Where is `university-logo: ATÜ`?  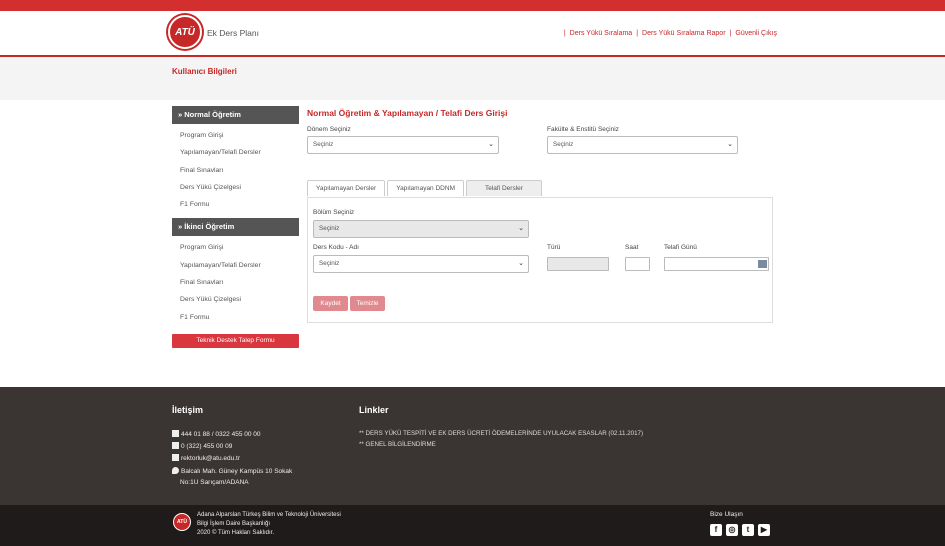
university-logo: ATÜ is located at coordinates (185, 32).